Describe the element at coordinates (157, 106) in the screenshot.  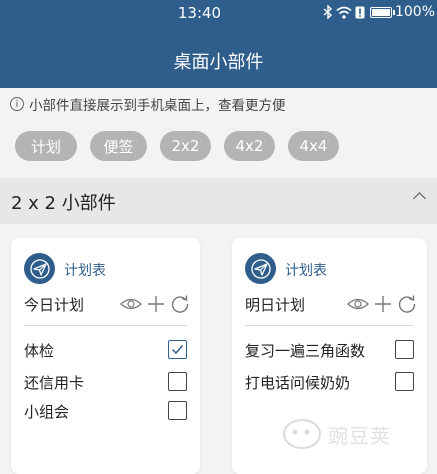
I see `info-text: 小部件直接展示到手机桌面上，查看更方便` at that location.